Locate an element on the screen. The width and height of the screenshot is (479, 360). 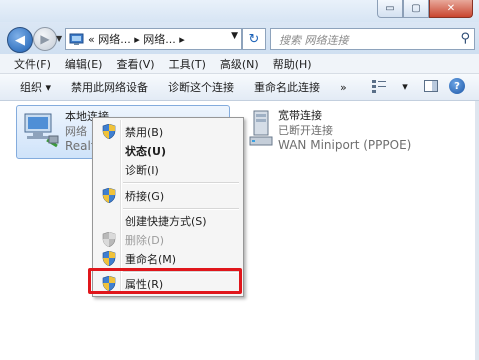
menu-item-label: 桥接(G) is located at coordinates (145, 196).